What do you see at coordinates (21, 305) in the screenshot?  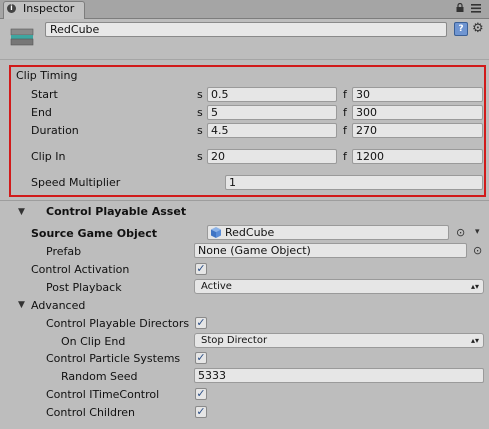 I see `advanced-foldout-icon: ▼` at bounding box center [21, 305].